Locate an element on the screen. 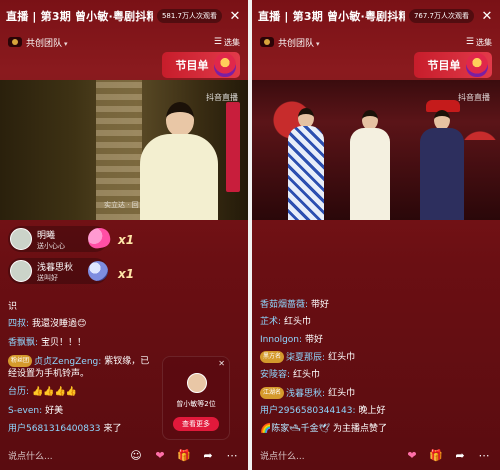 The image size is (500, 470). ball-gift-icon is located at coordinates (100, 271).